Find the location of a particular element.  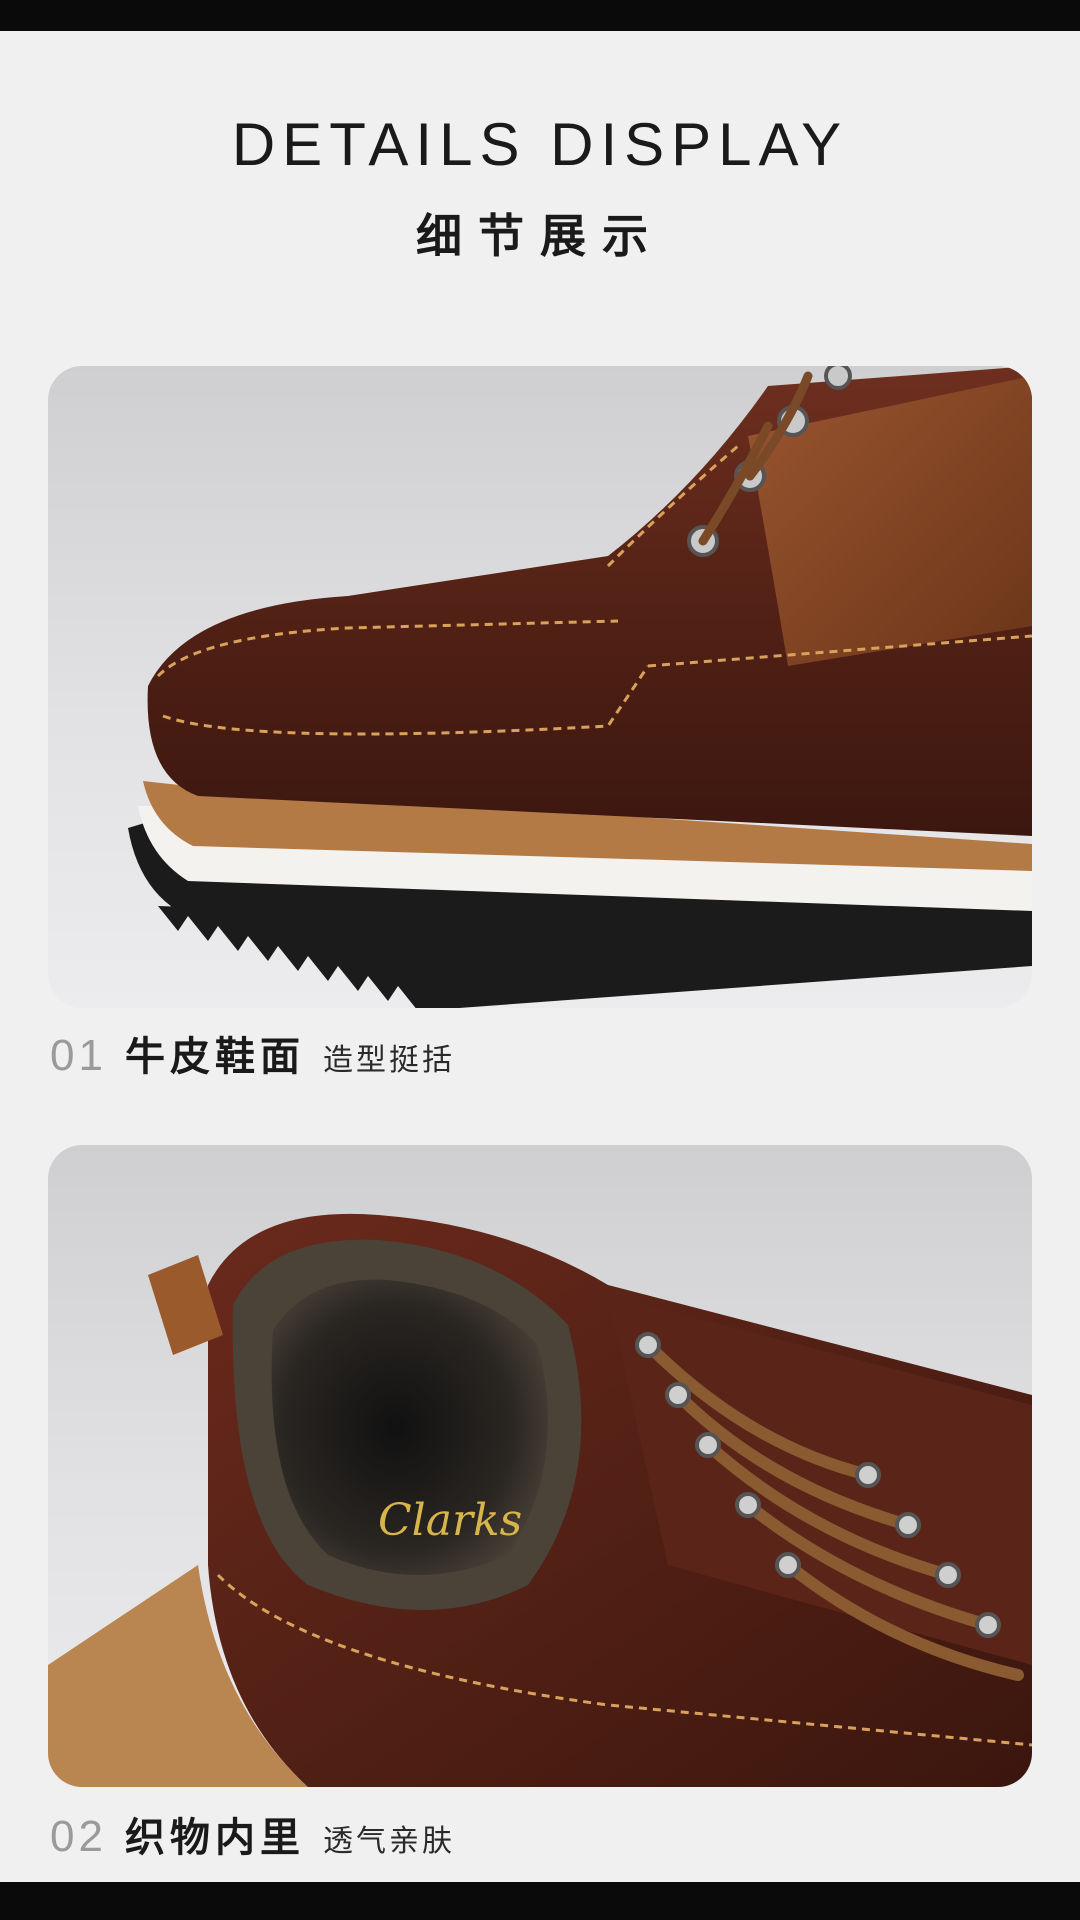

detail-subtitle: 透气亲肤 is located at coordinates (388, 1841).